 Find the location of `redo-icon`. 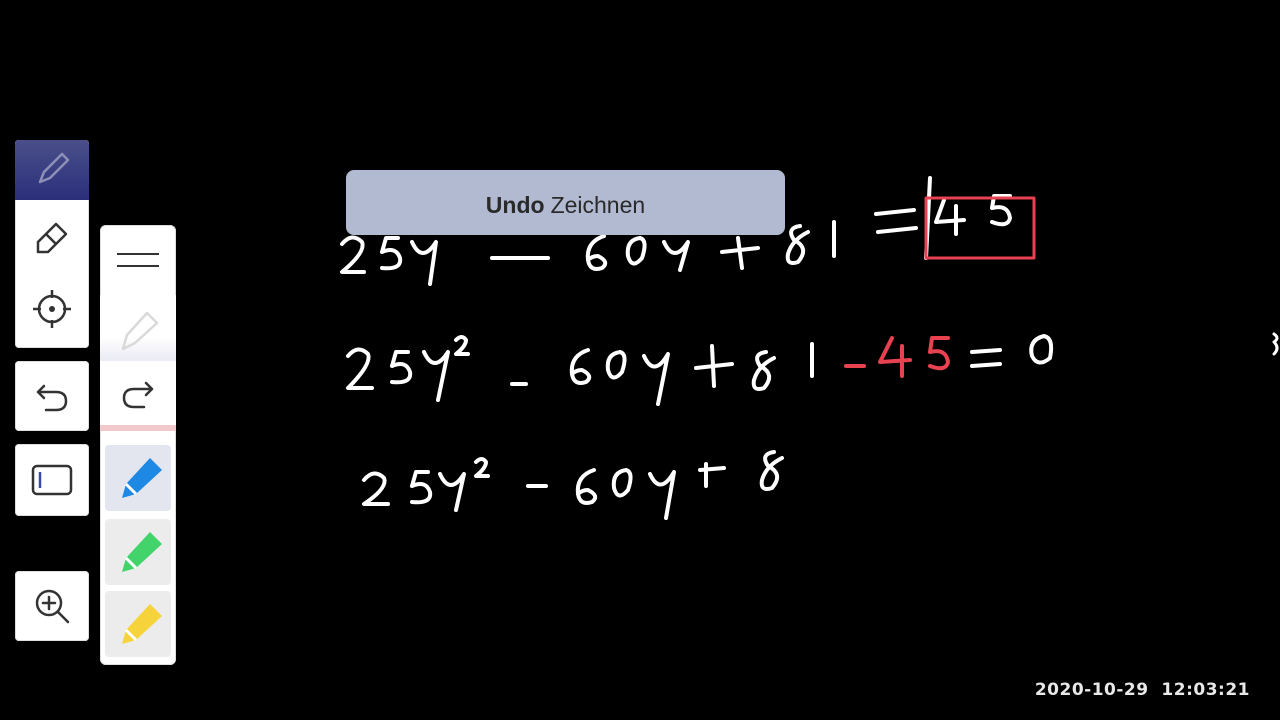

redo-icon is located at coordinates (138, 395).